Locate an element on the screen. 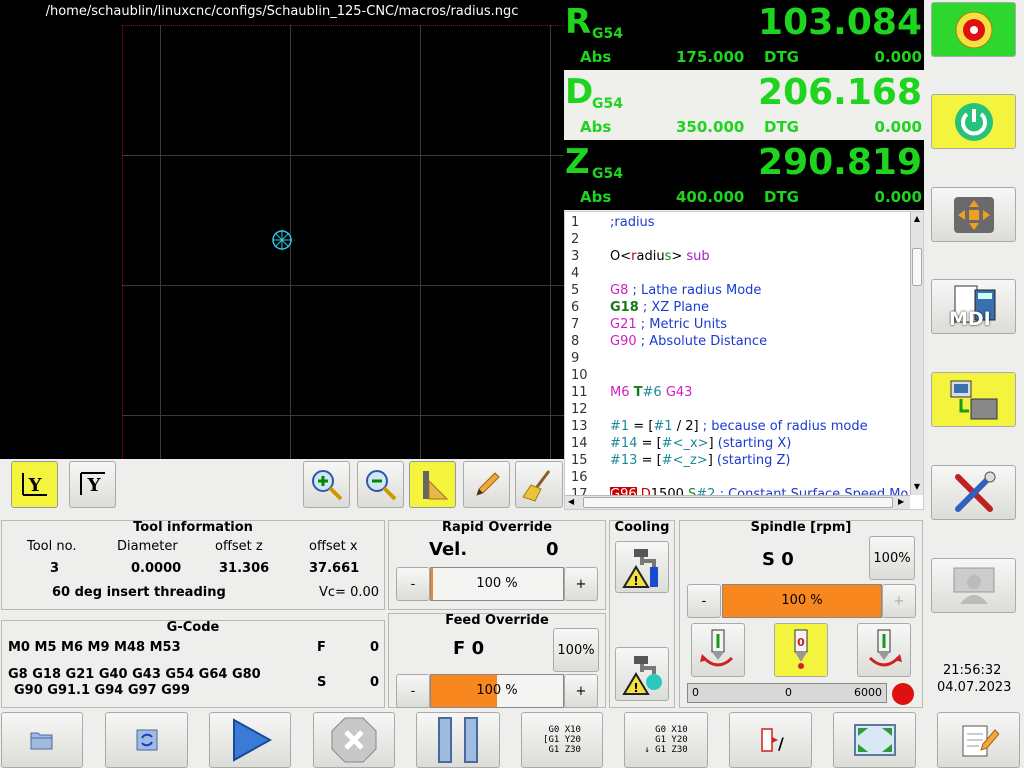  rapid-minus-button: - is located at coordinates (413, 584).